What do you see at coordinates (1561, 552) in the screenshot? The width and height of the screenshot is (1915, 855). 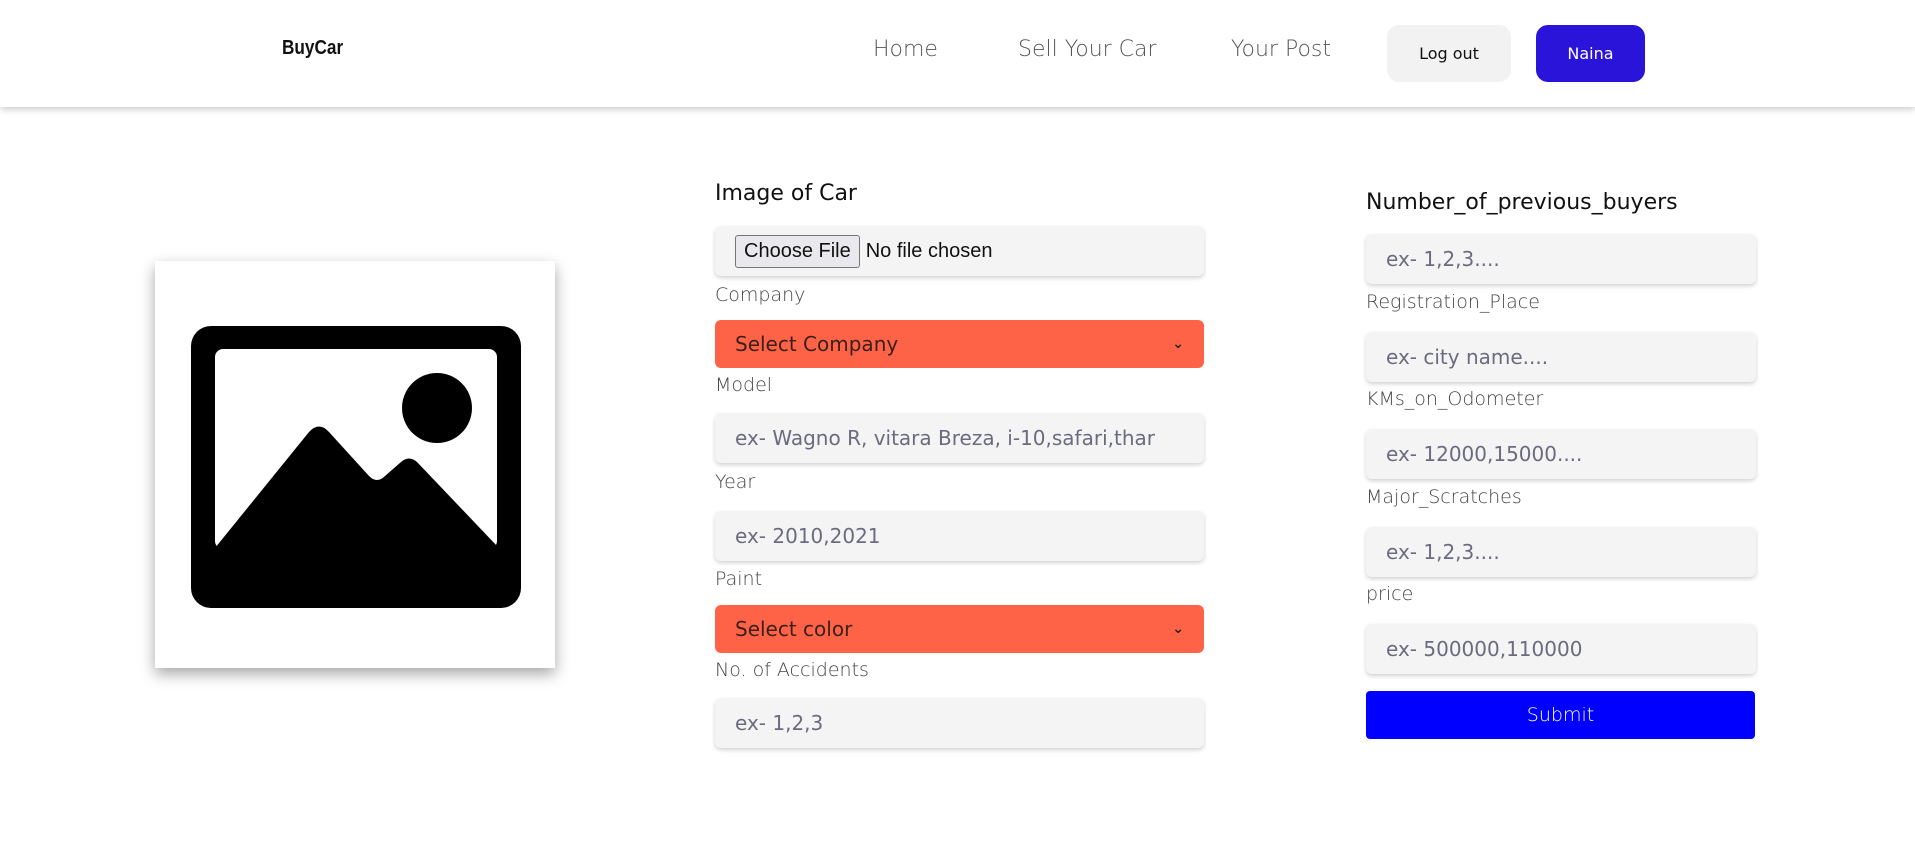 I see `major-scratches-input` at bounding box center [1561, 552].